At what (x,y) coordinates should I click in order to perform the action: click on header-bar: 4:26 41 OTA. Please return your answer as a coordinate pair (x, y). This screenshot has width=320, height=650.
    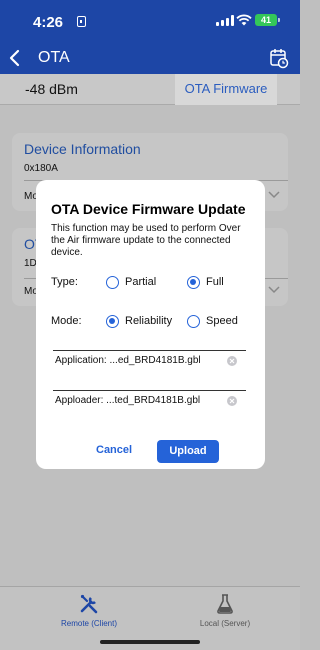
    Looking at the image, I should click on (150, 37).